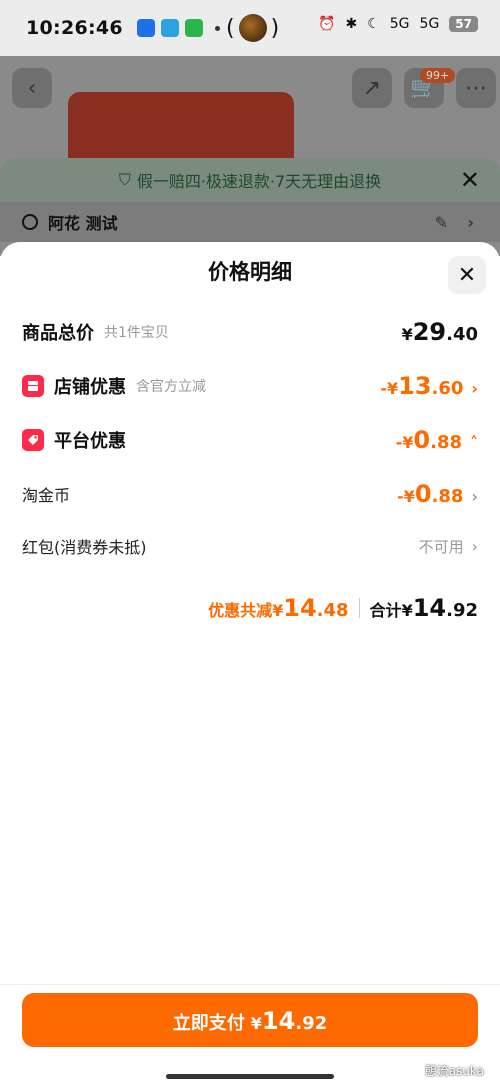  Describe the element at coordinates (33, 386) in the screenshot. I see `store-icon` at that location.